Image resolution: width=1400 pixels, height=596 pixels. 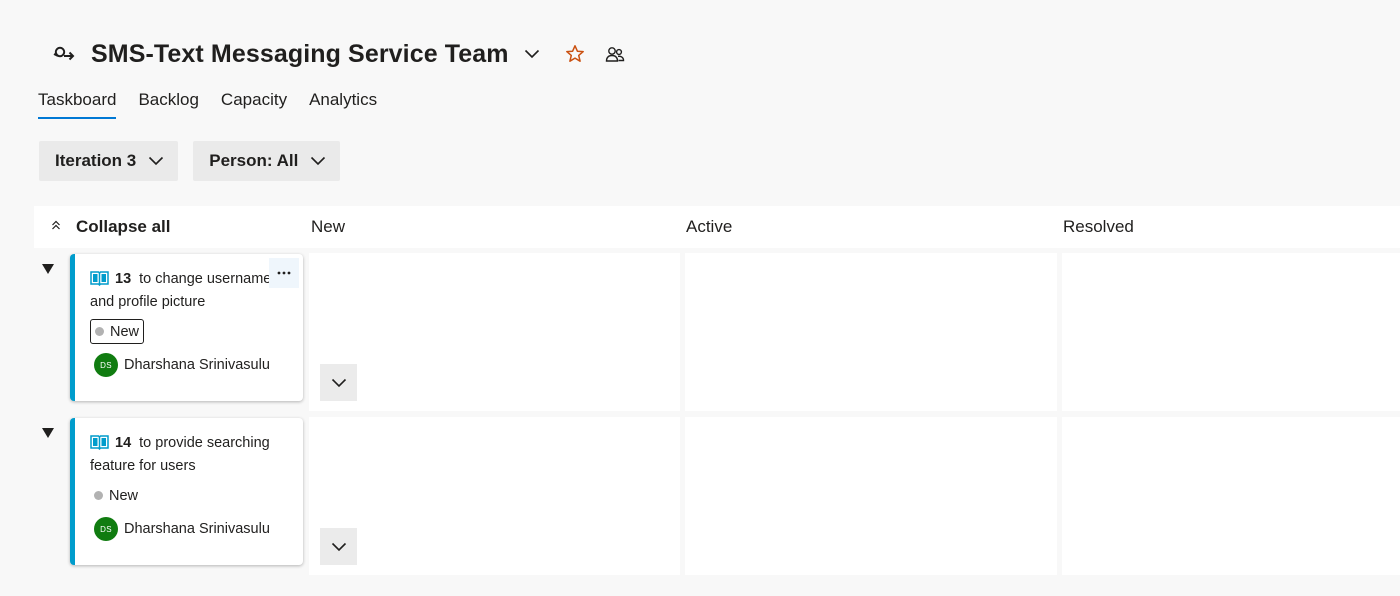 What do you see at coordinates (615, 54) in the screenshot?
I see `team-members-icon` at bounding box center [615, 54].